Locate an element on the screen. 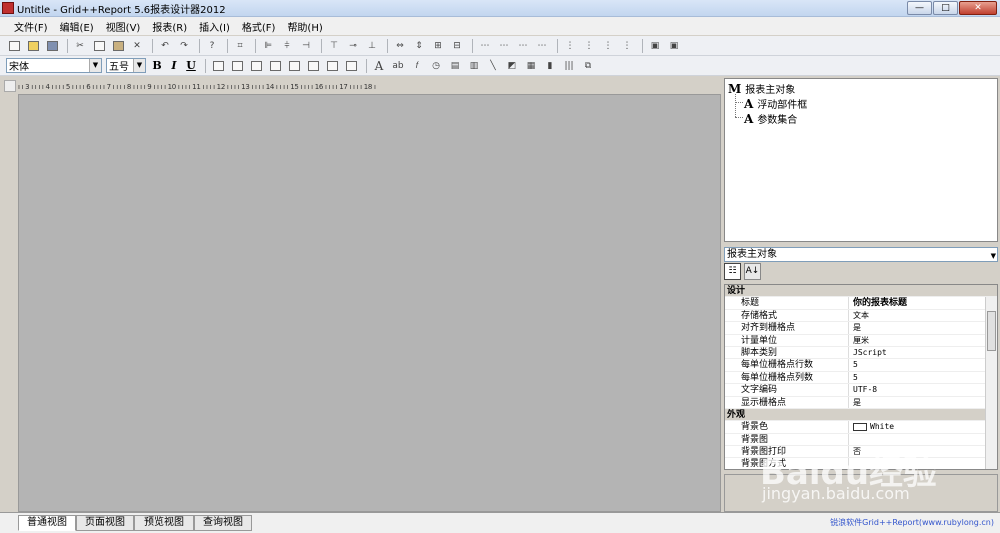  text-align-mc-icon is located at coordinates (294, 66).